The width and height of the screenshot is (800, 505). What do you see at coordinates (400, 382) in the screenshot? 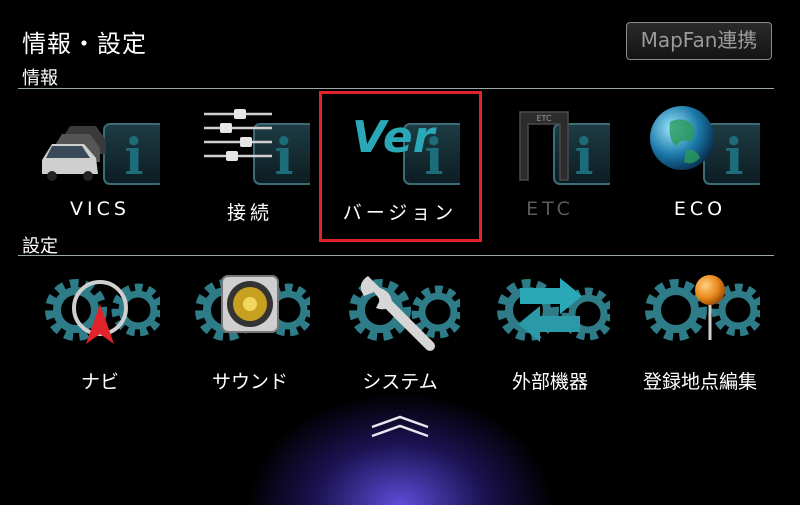
I see `system-label: システム` at bounding box center [400, 382].